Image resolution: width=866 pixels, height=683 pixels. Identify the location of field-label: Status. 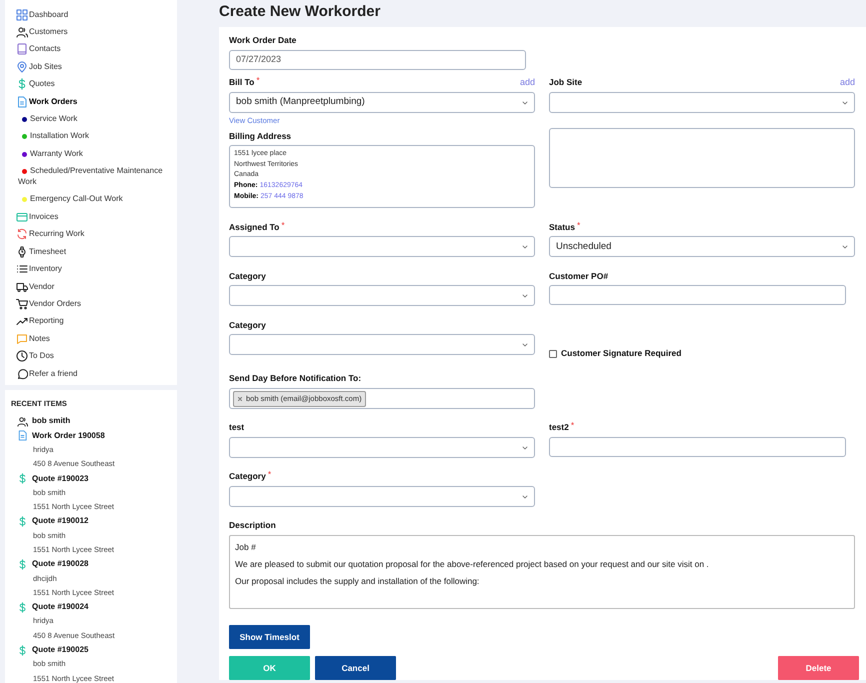
(562, 227).